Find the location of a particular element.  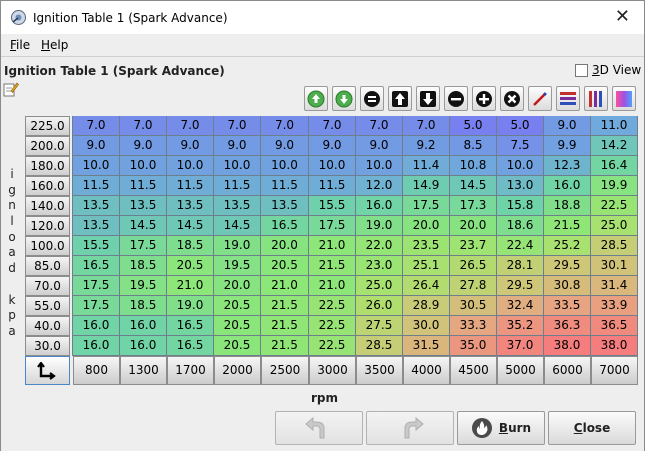

increment-button is located at coordinates (400, 98).